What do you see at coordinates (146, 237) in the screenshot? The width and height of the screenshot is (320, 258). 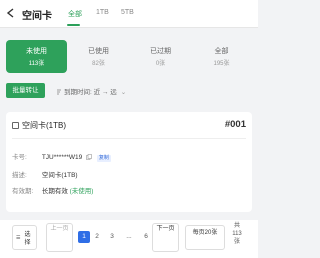 I see `page-6: 6` at bounding box center [146, 237].